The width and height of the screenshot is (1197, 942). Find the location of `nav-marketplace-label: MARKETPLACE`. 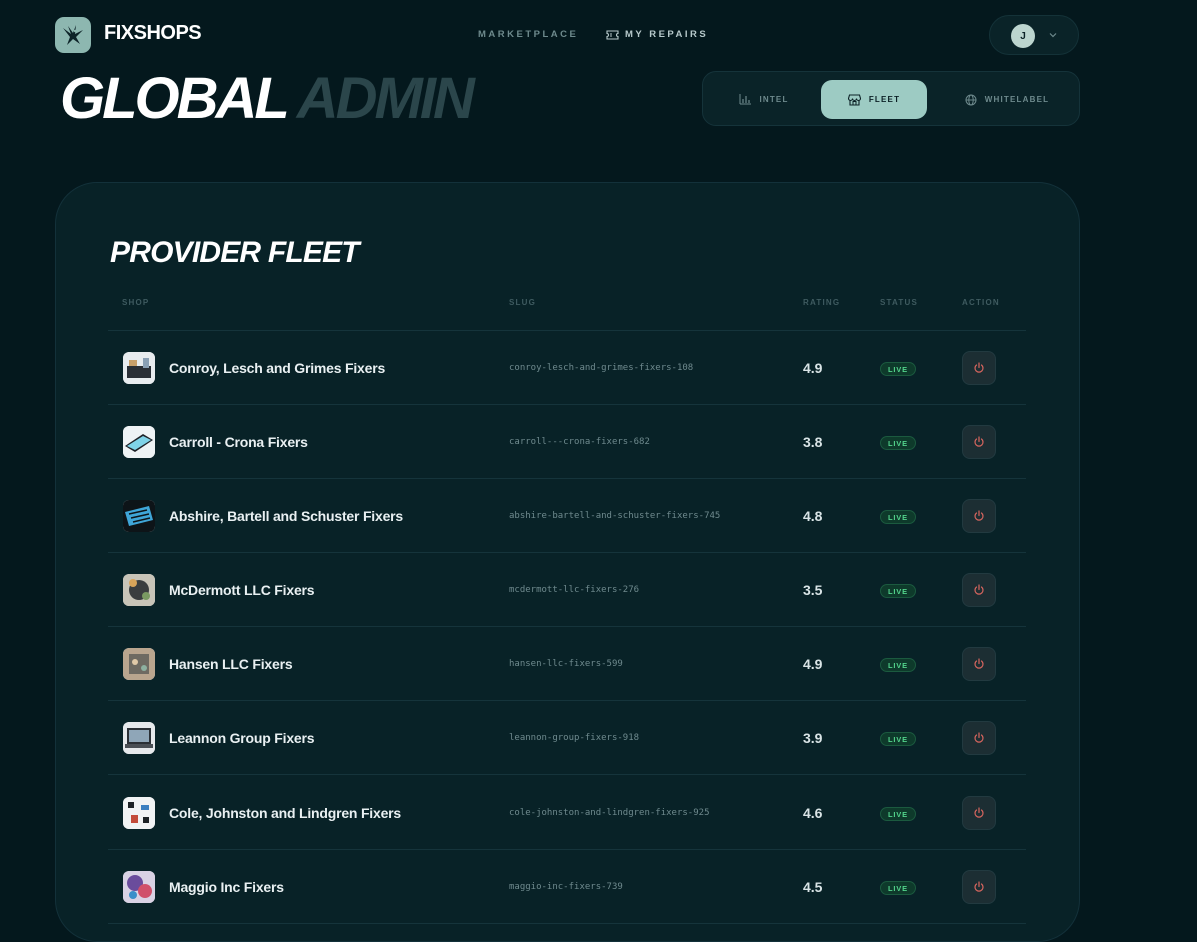

nav-marketplace-label: MARKETPLACE is located at coordinates (528, 34).